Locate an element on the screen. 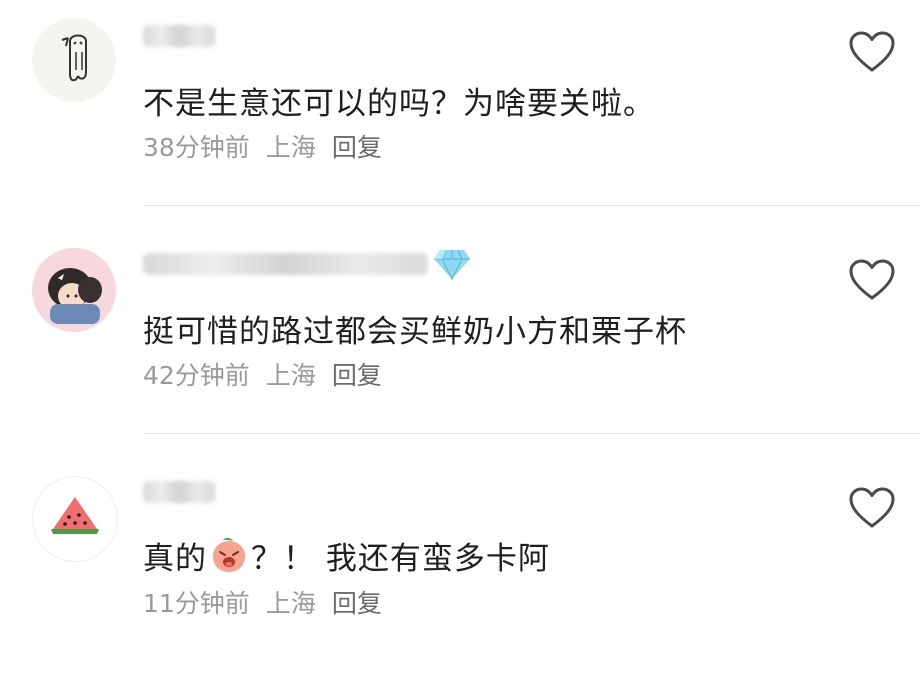  comment-time: 38分钟前 is located at coordinates (196, 147).